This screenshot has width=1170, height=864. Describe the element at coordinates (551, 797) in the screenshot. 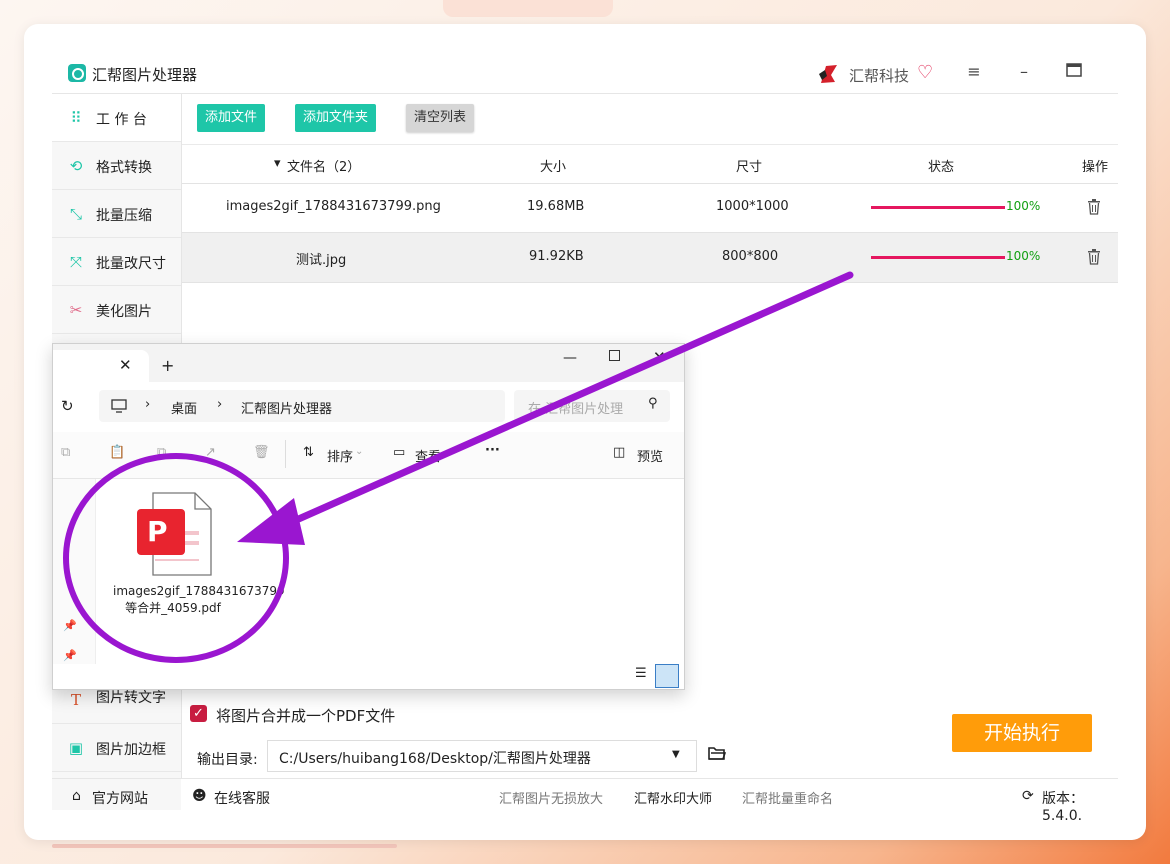

I see `footer-link-upscale: 汇帮图片无损放大` at that location.